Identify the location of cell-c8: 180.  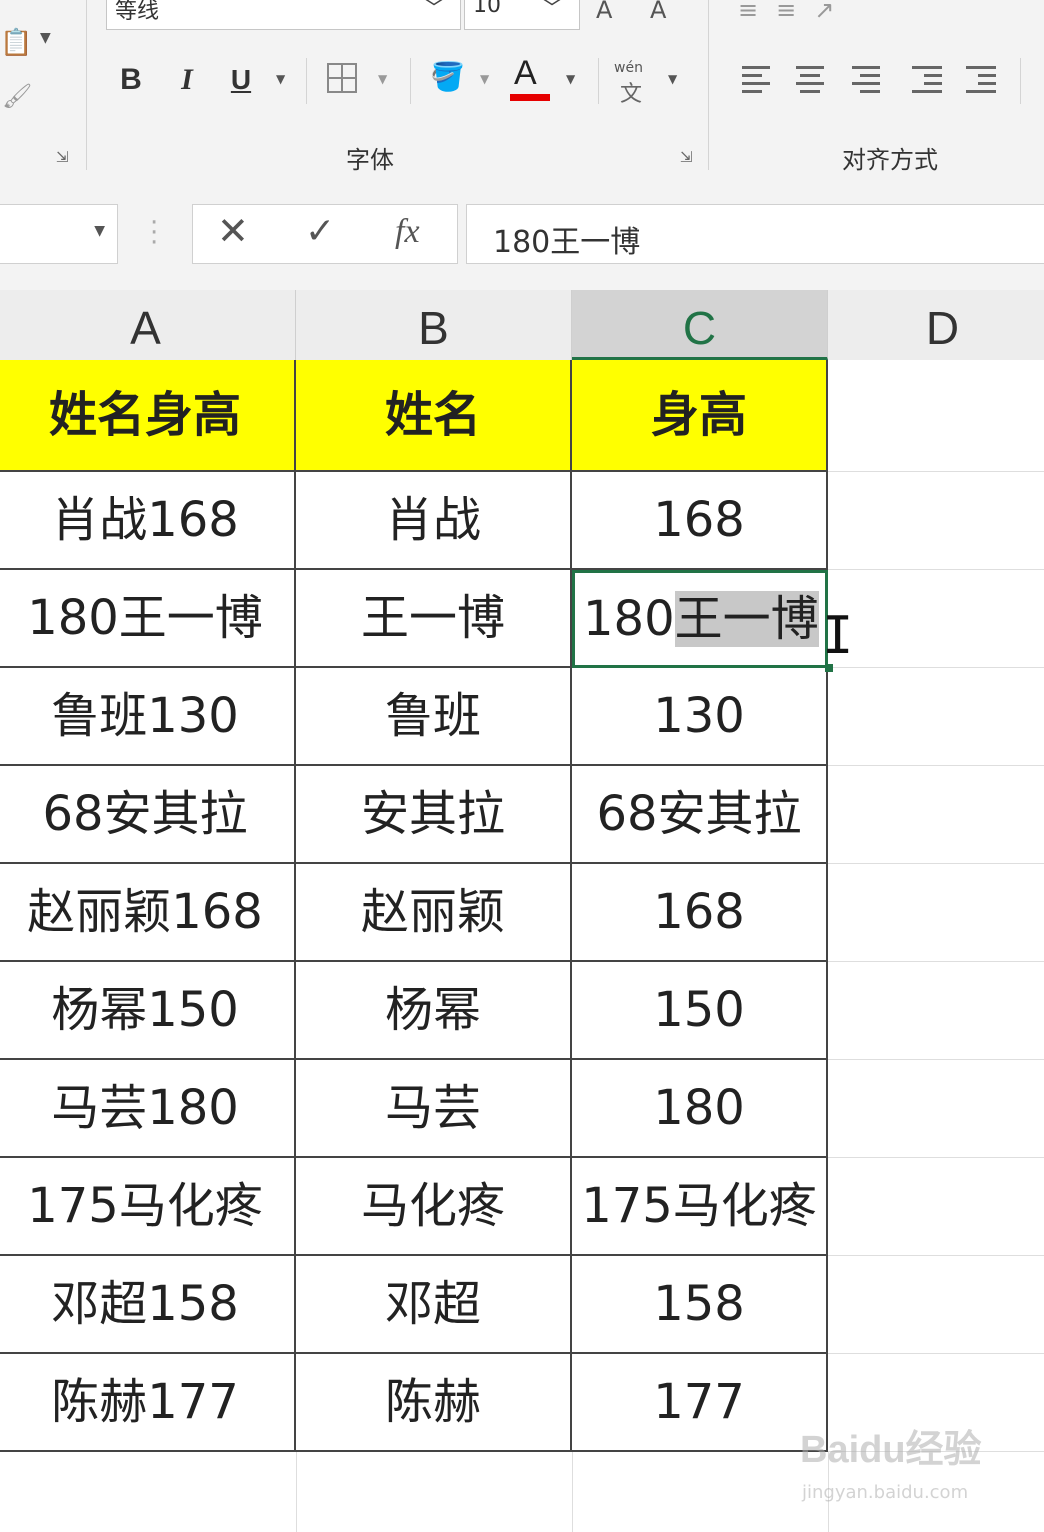
(700, 1109).